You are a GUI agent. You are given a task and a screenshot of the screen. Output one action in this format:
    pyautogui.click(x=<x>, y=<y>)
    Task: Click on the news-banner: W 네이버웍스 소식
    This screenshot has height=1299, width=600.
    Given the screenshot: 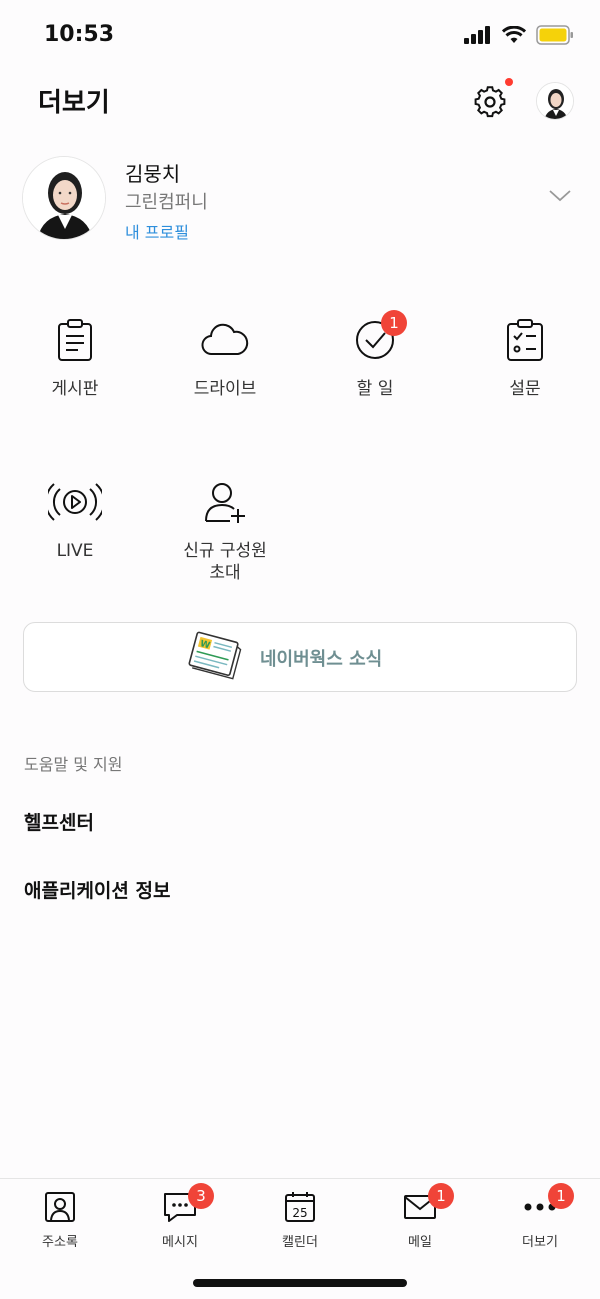 What is the action you would take?
    pyautogui.click(x=300, y=657)
    